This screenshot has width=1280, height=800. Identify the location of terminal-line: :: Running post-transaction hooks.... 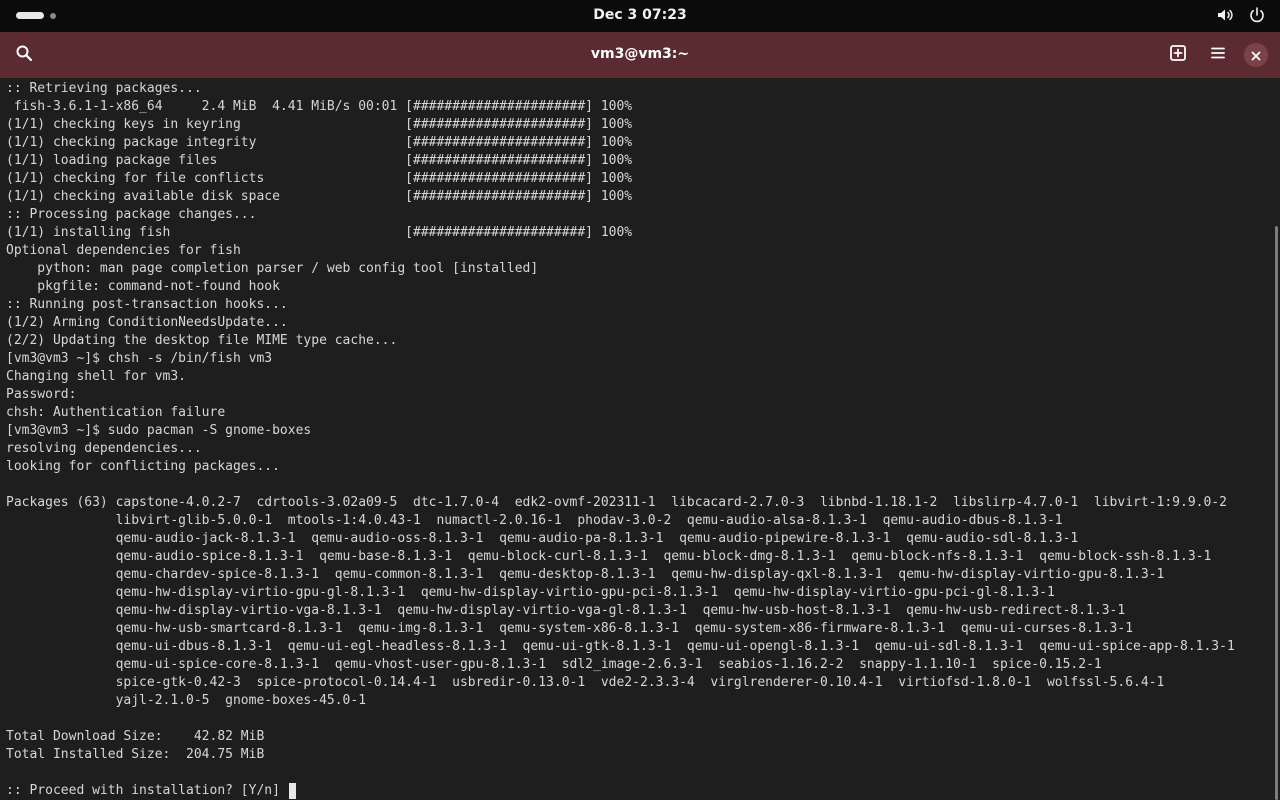
(147, 304).